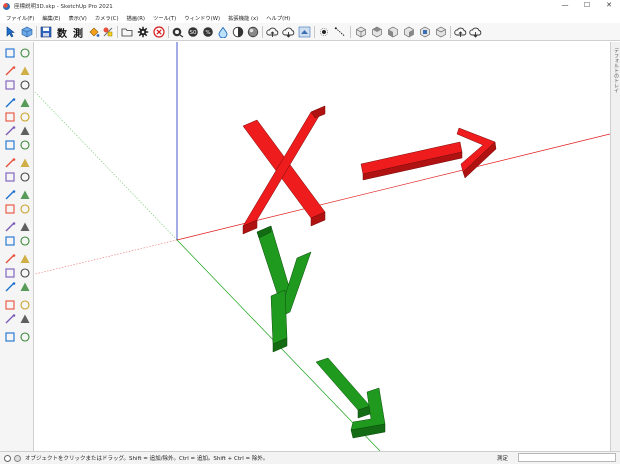 This screenshot has width=620, height=464. I want to click on view-back-icon, so click(425, 32).